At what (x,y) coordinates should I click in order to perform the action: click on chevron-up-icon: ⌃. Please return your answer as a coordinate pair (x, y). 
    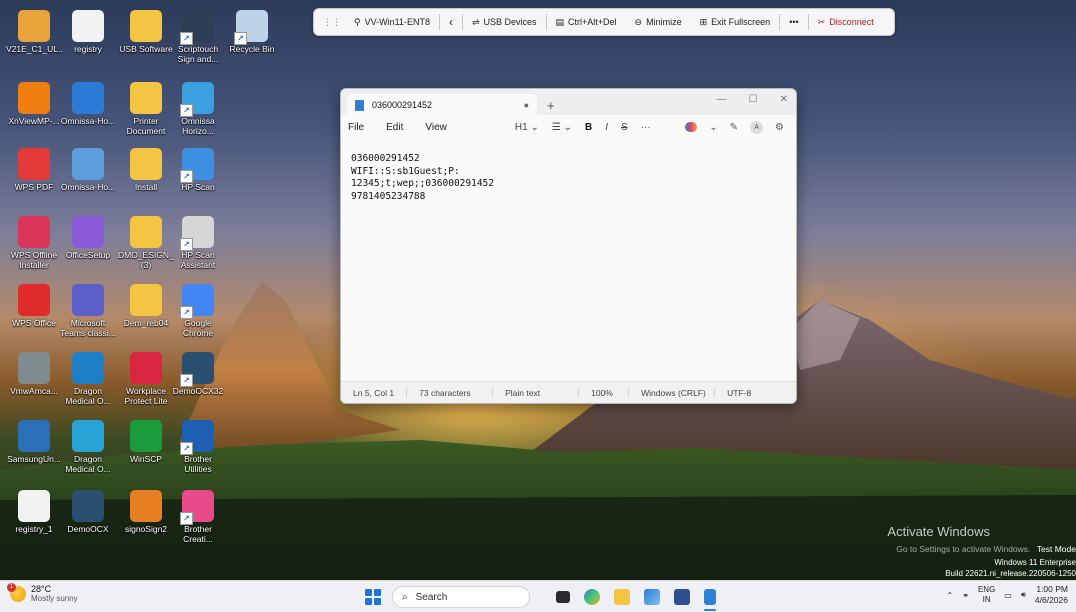
    Looking at the image, I should click on (950, 595).